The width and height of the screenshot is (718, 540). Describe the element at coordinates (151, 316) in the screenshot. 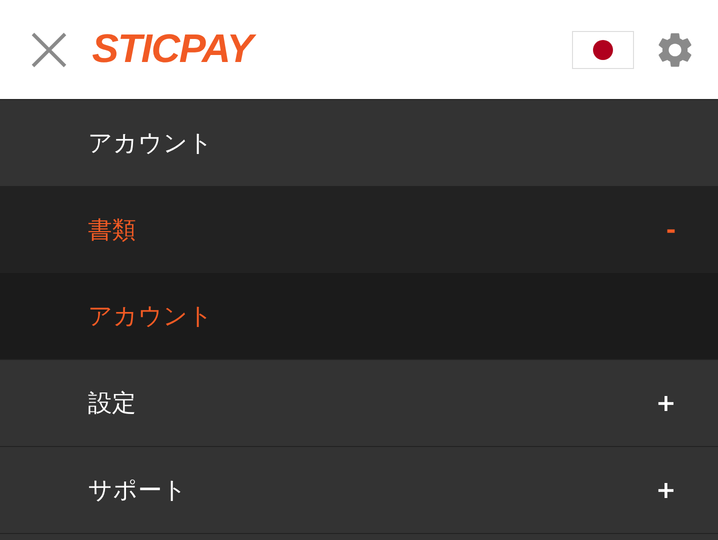

I see `submenu-label: アカウント` at that location.